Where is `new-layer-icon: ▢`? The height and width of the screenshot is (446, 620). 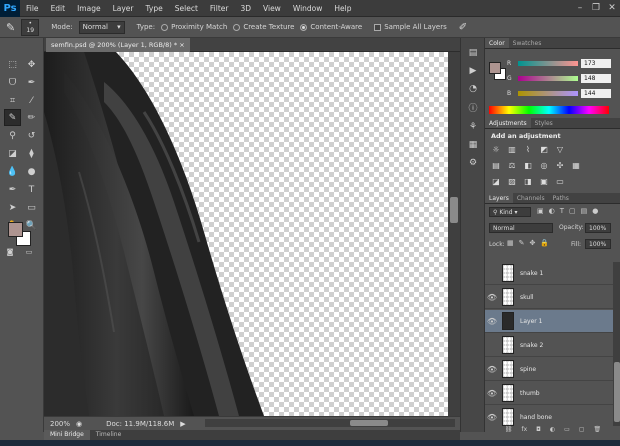
new-layer-icon: ▢ is located at coordinates (582, 430).